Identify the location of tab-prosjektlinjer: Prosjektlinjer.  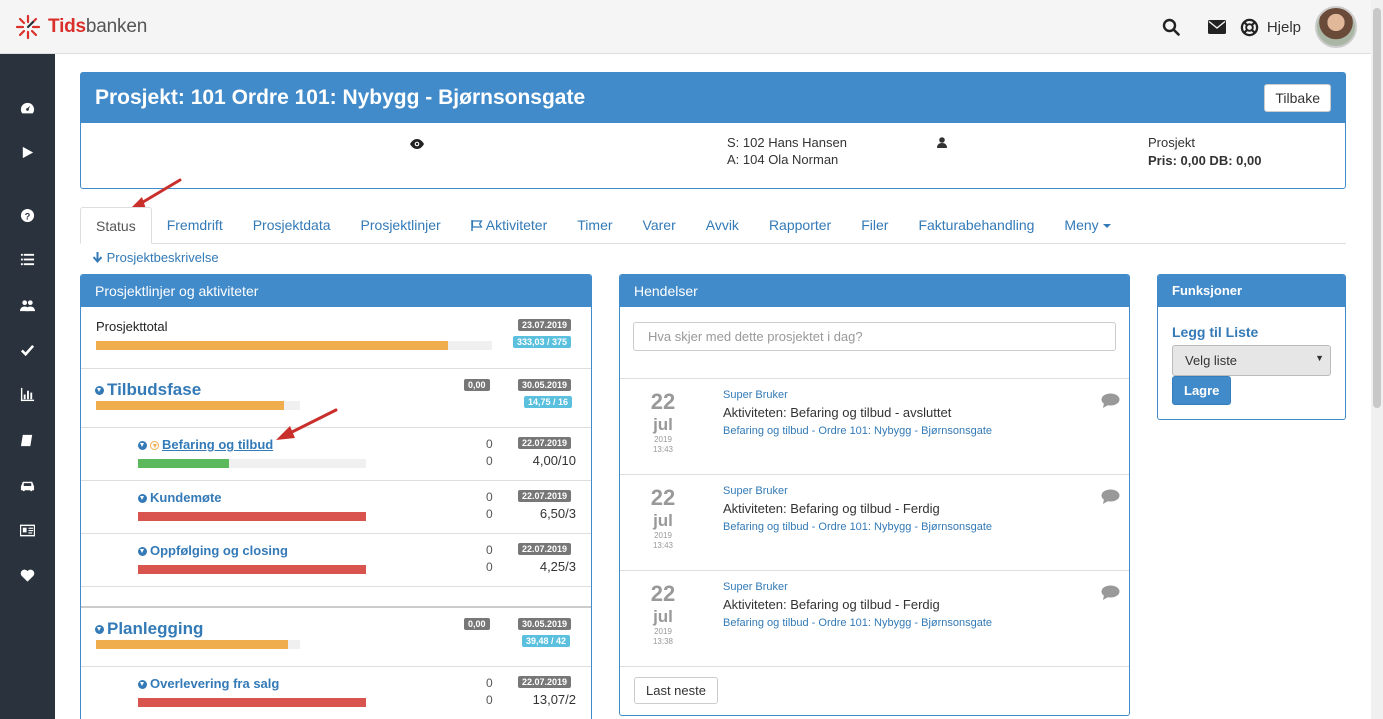
(401, 225).